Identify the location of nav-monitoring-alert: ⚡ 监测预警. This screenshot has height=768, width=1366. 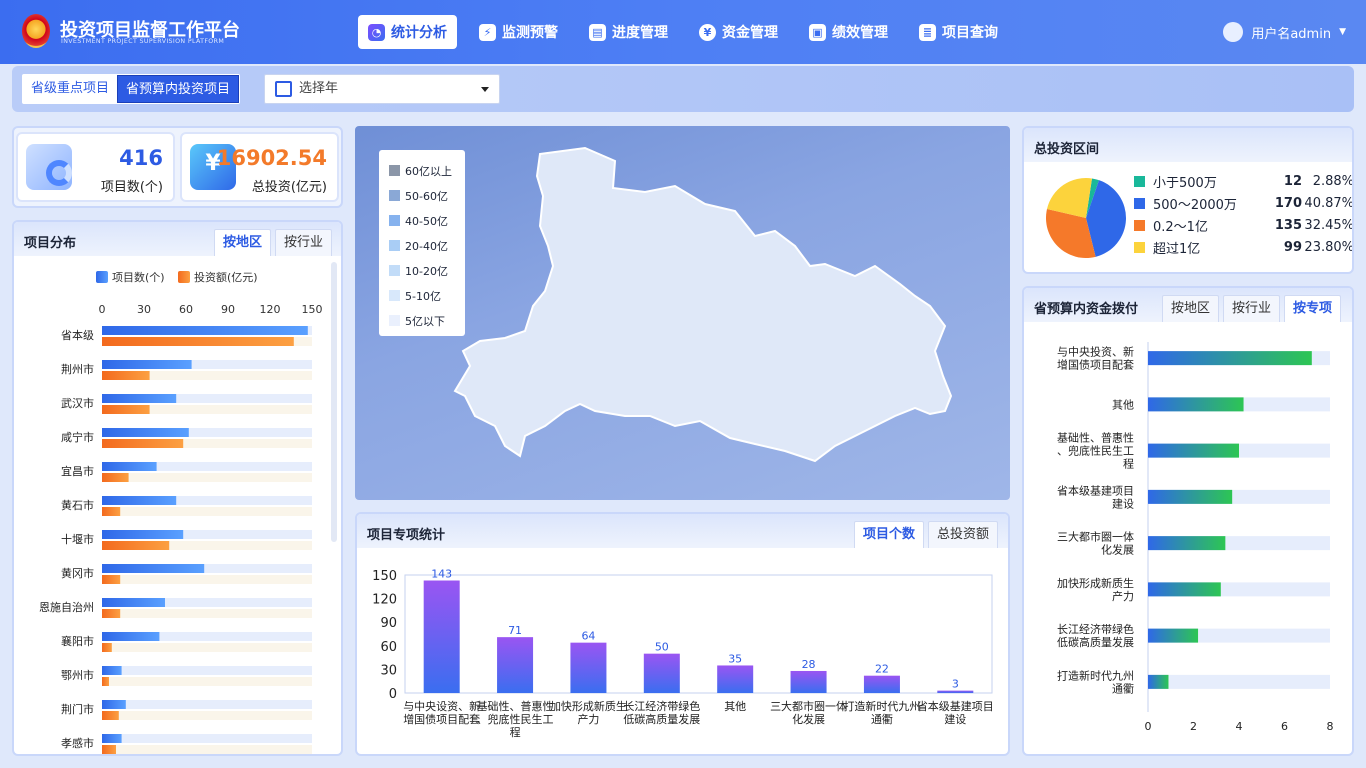
(518, 32).